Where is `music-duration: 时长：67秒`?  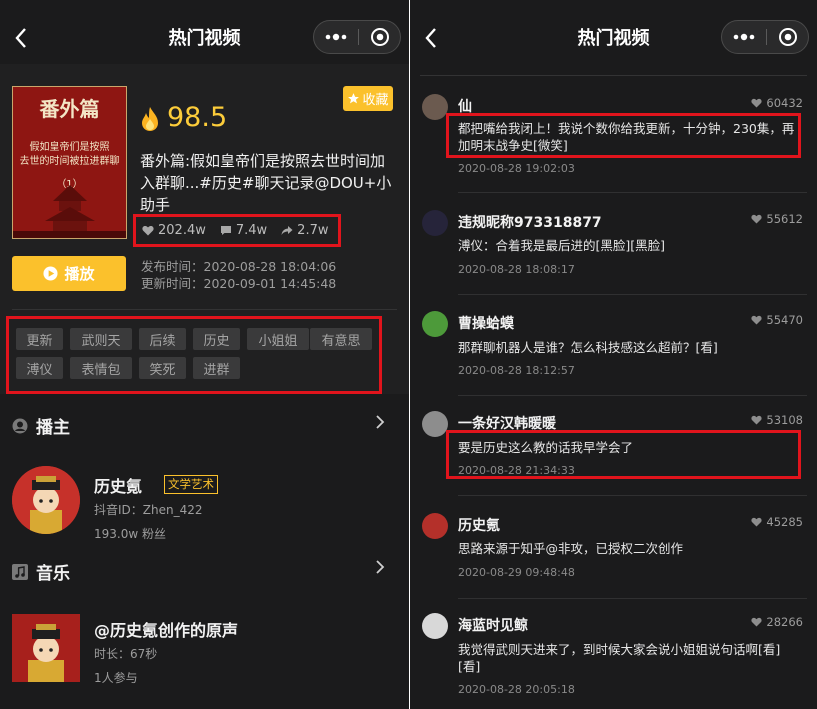
music-duration: 时长：67秒 is located at coordinates (126, 654).